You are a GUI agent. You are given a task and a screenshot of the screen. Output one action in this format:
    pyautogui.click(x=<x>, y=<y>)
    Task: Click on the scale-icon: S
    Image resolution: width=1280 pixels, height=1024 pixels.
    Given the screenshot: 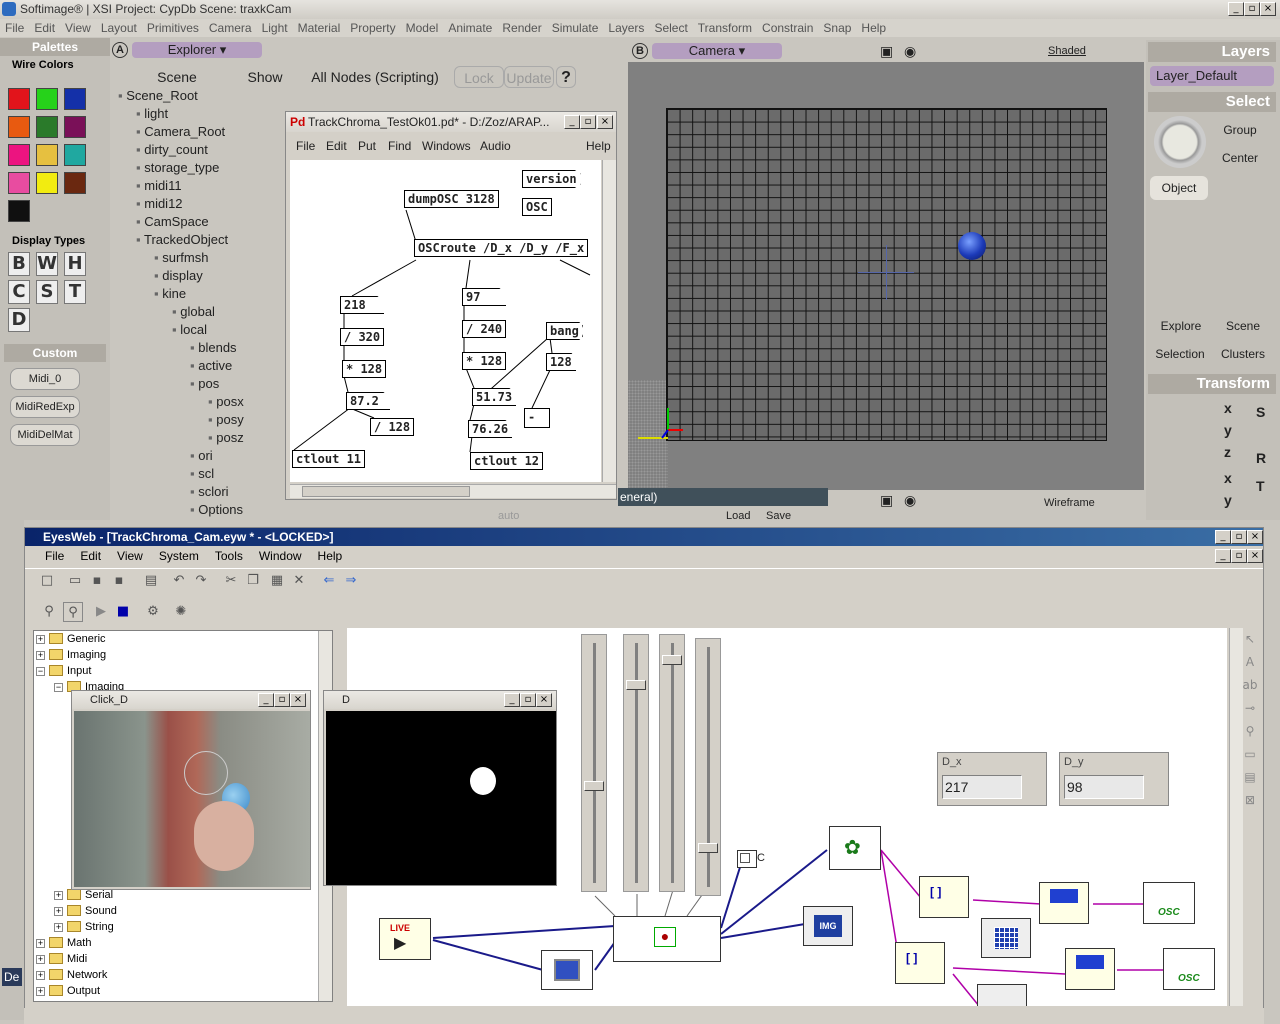 What is the action you would take?
    pyautogui.click(x=1260, y=412)
    